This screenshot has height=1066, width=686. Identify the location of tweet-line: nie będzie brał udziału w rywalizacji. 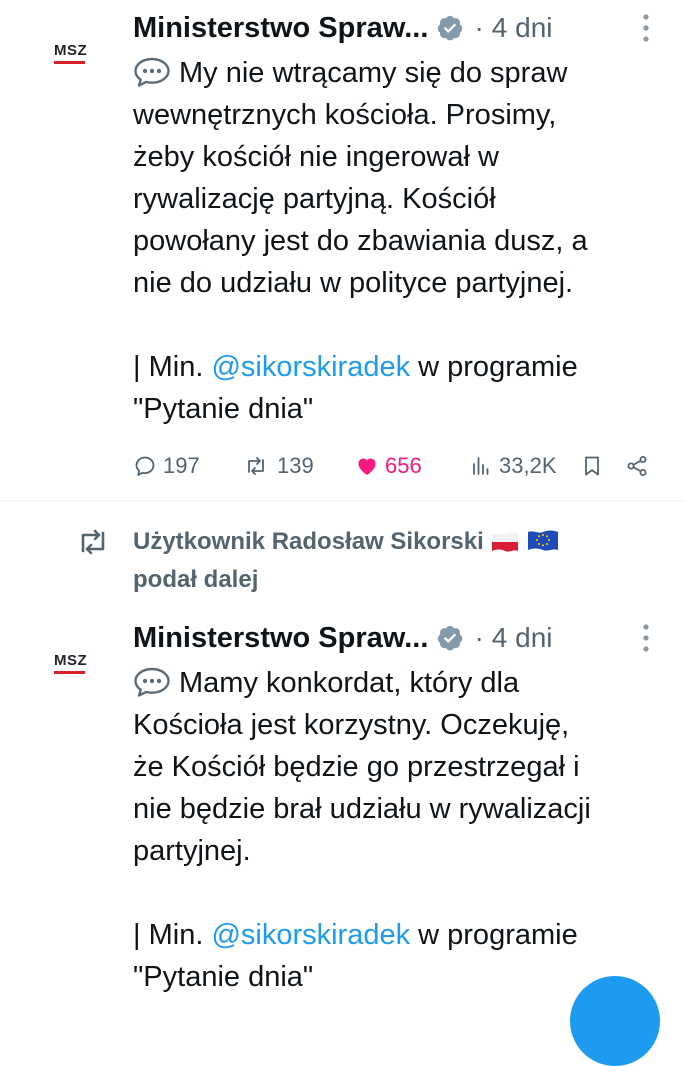
(362, 809).